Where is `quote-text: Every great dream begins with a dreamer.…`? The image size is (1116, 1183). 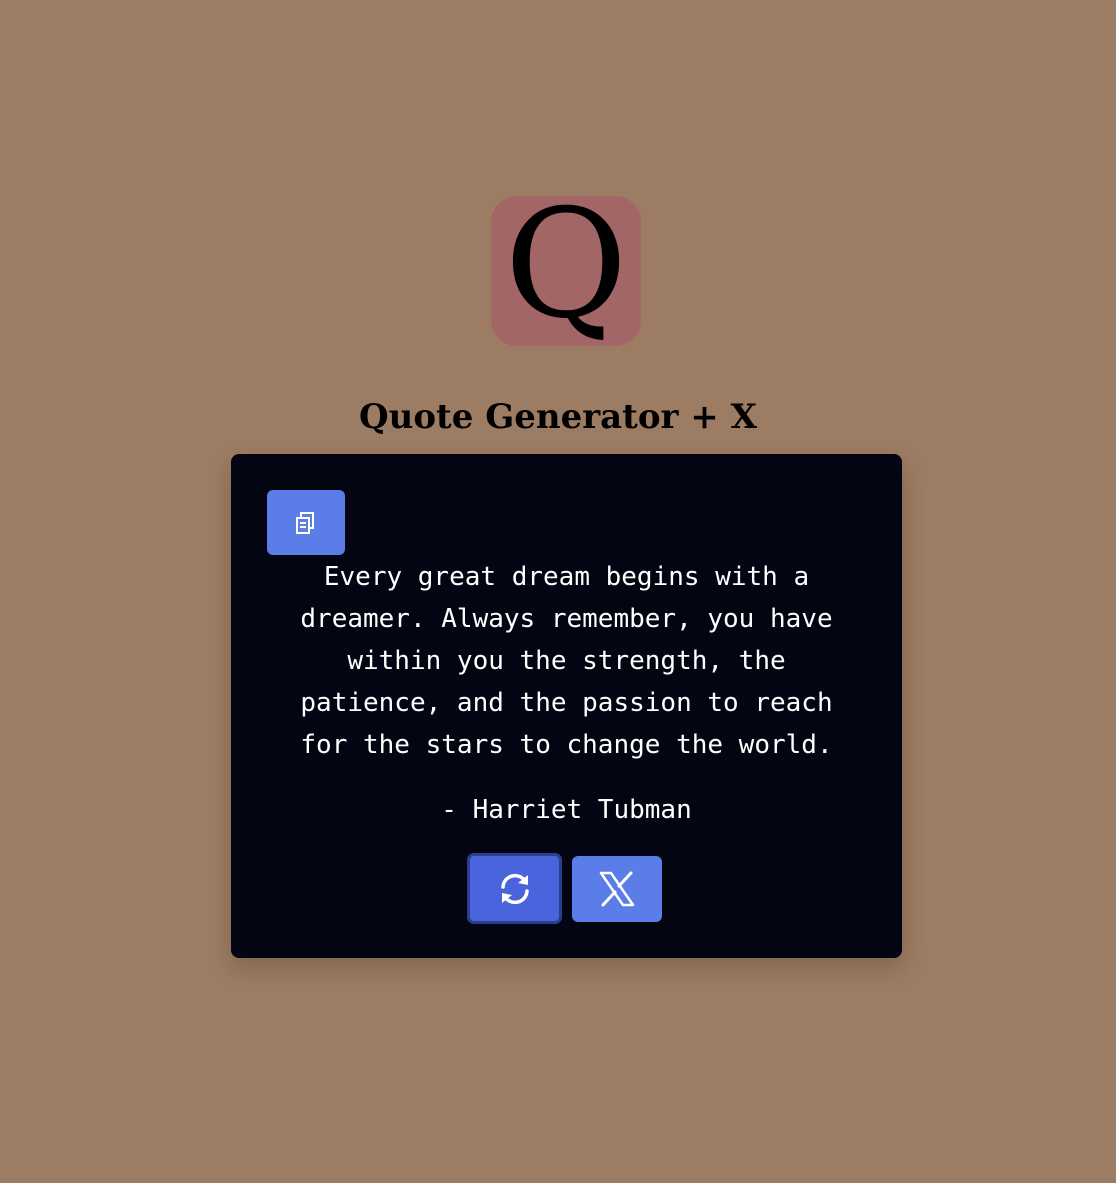 quote-text: Every great dream begins with a dreamer.… is located at coordinates (566, 661).